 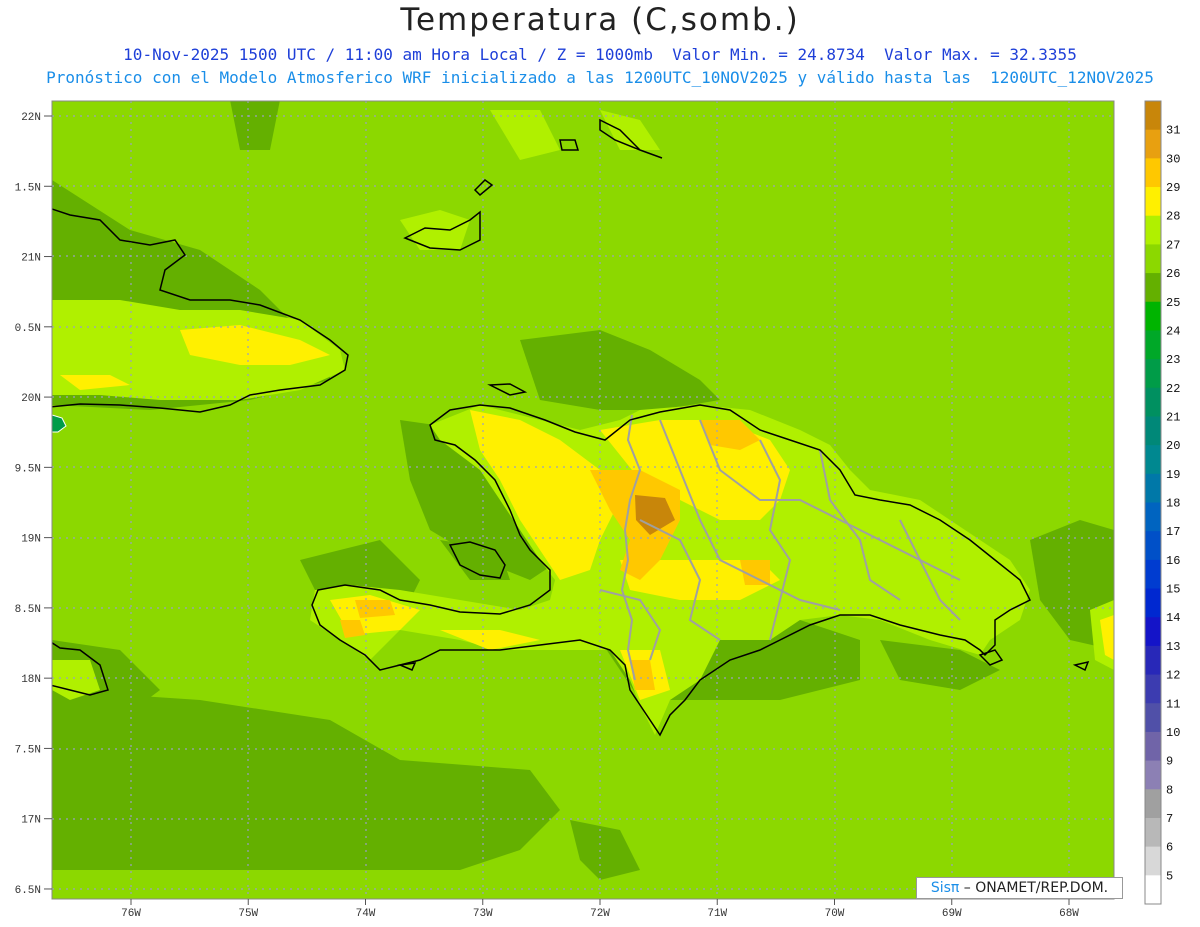 What do you see at coordinates (1173, 188) in the screenshot?
I see `colorbar-label: 29` at bounding box center [1173, 188].